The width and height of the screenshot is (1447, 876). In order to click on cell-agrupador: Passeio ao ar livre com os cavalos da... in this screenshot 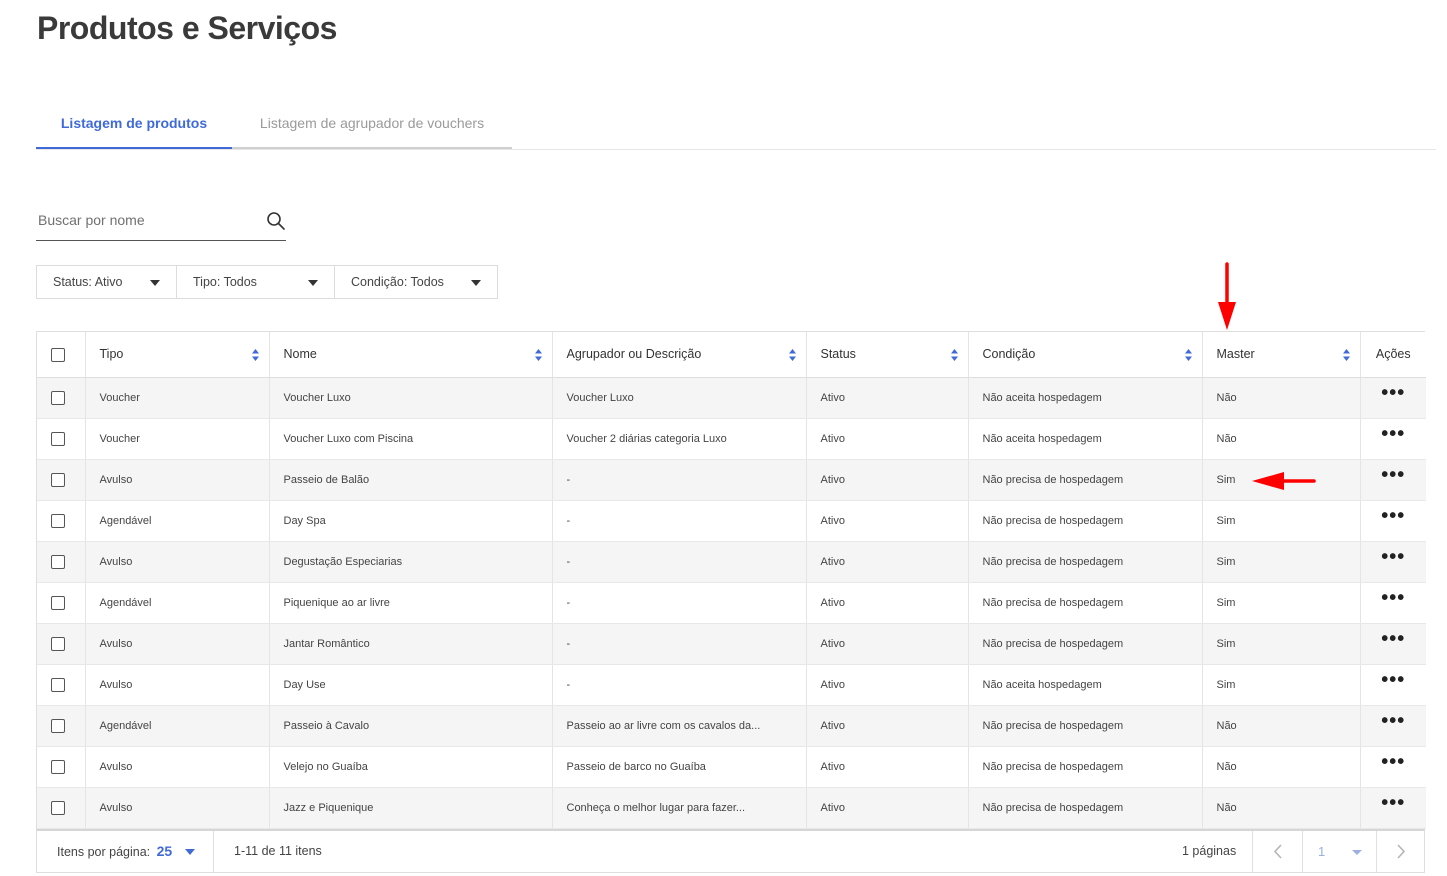, I will do `click(679, 726)`.